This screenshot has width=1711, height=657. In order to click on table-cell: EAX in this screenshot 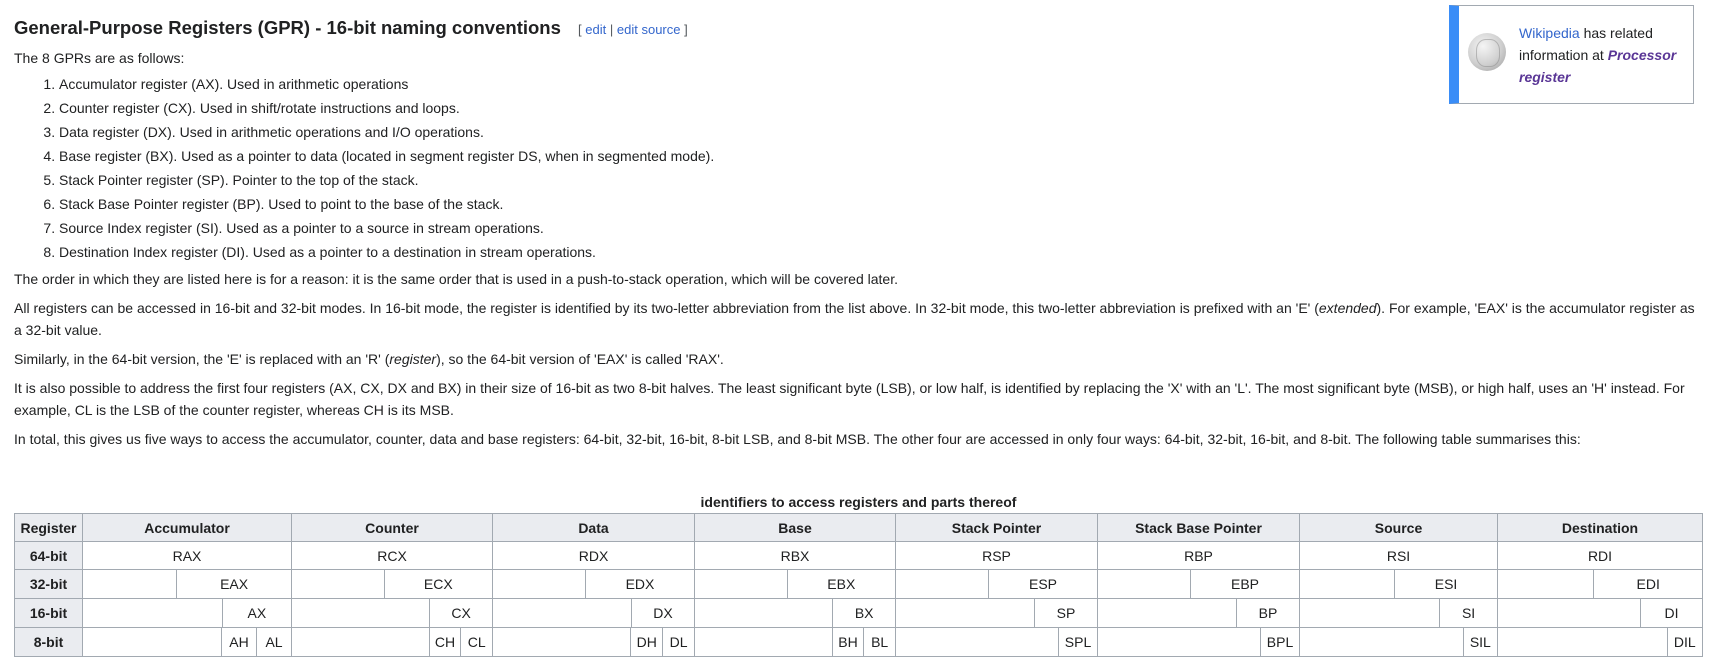, I will do `click(187, 584)`.